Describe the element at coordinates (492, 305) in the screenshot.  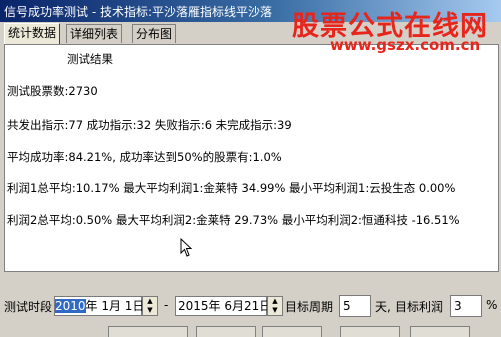
I see `percent-label: %` at that location.